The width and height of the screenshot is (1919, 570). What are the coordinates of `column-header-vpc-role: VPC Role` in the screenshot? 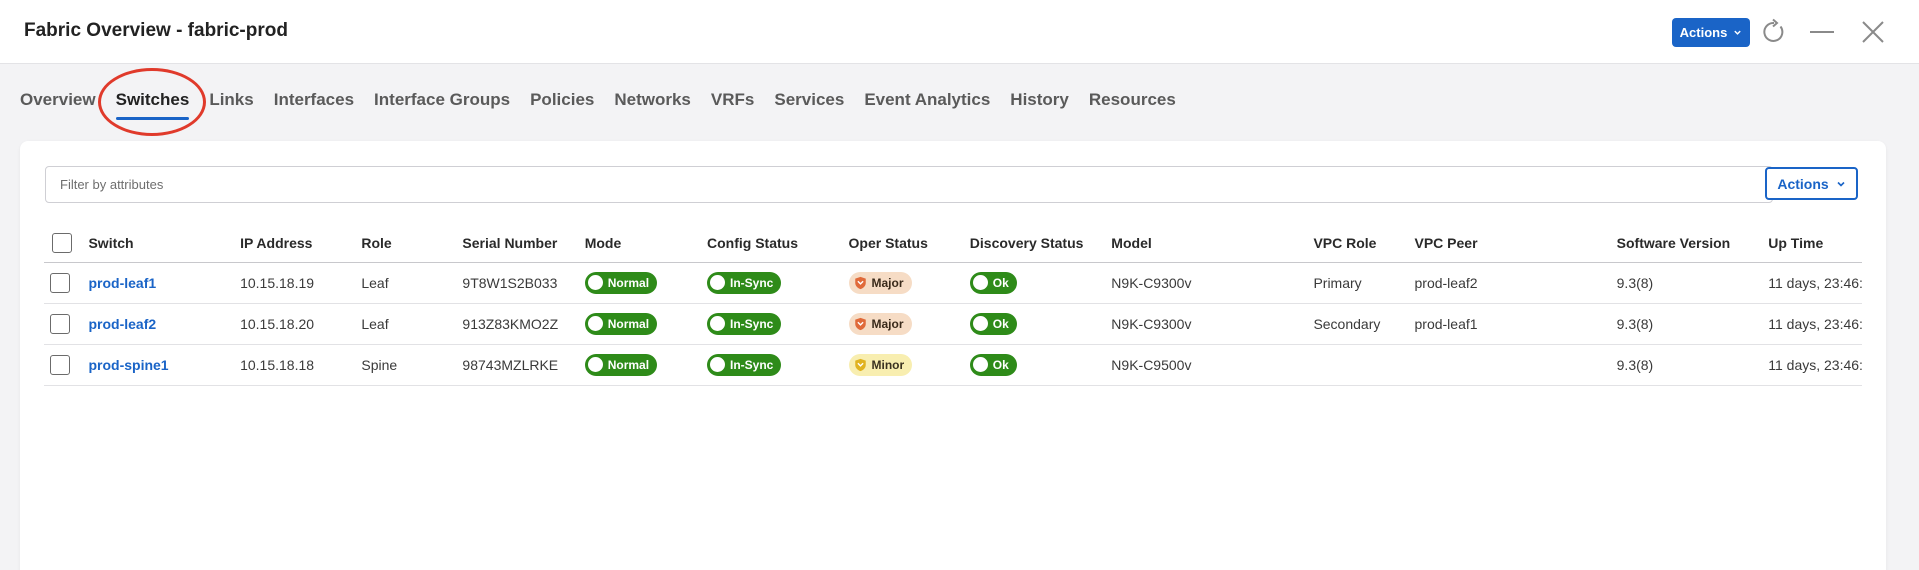 It's located at (1364, 241).